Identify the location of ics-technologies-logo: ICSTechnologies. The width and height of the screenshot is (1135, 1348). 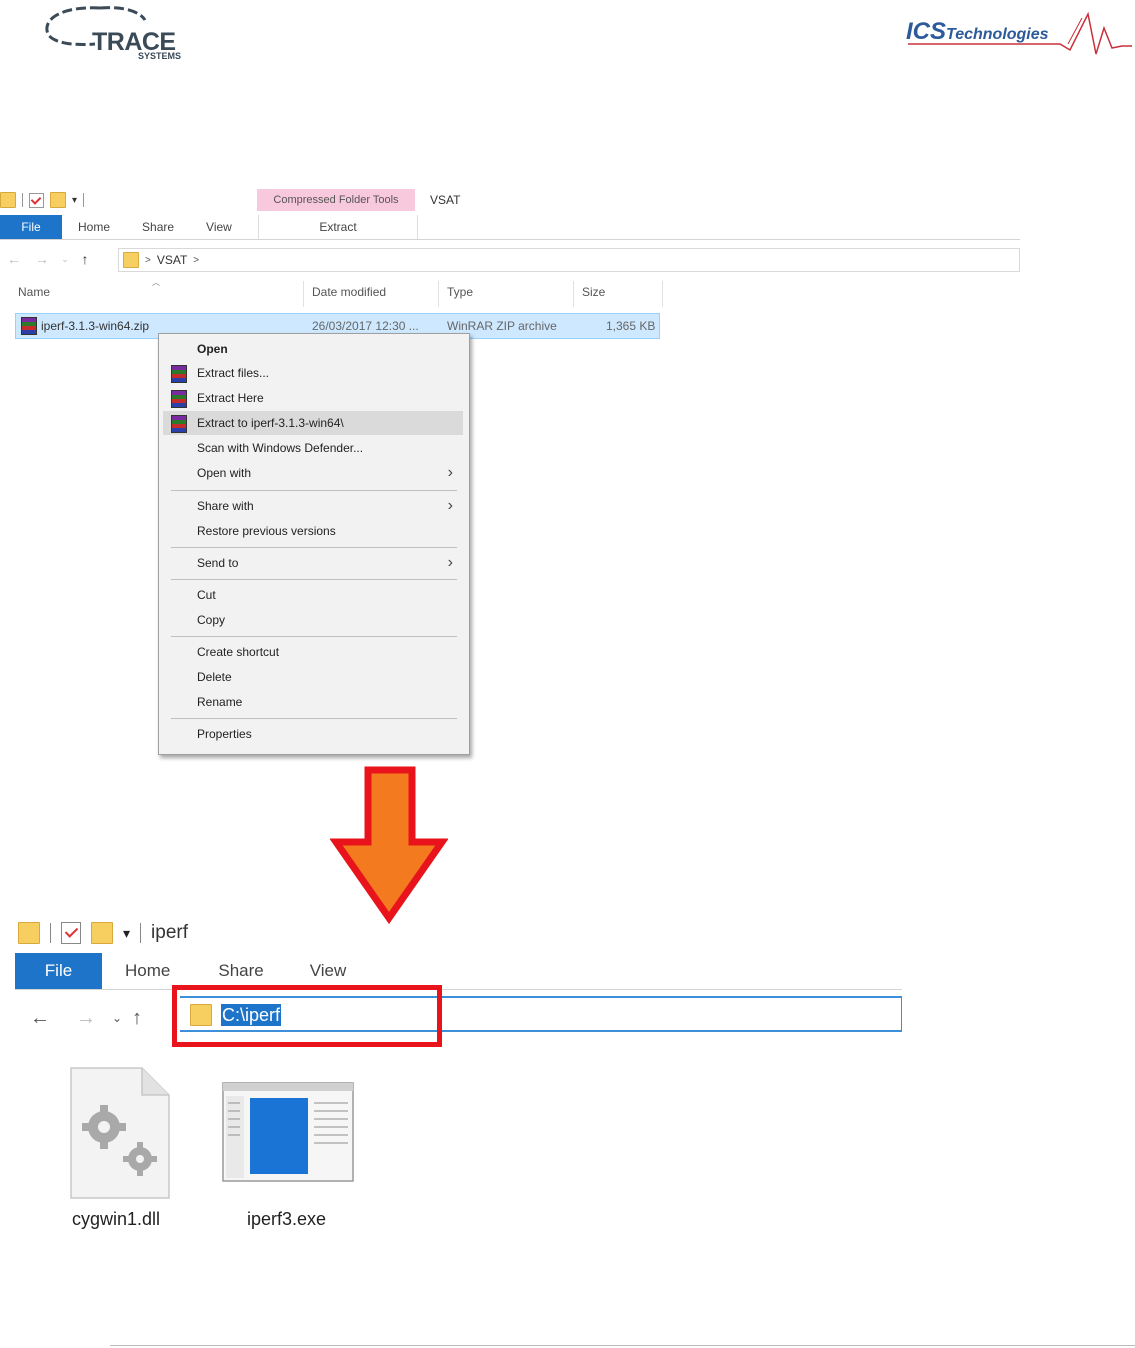
(1017, 34).